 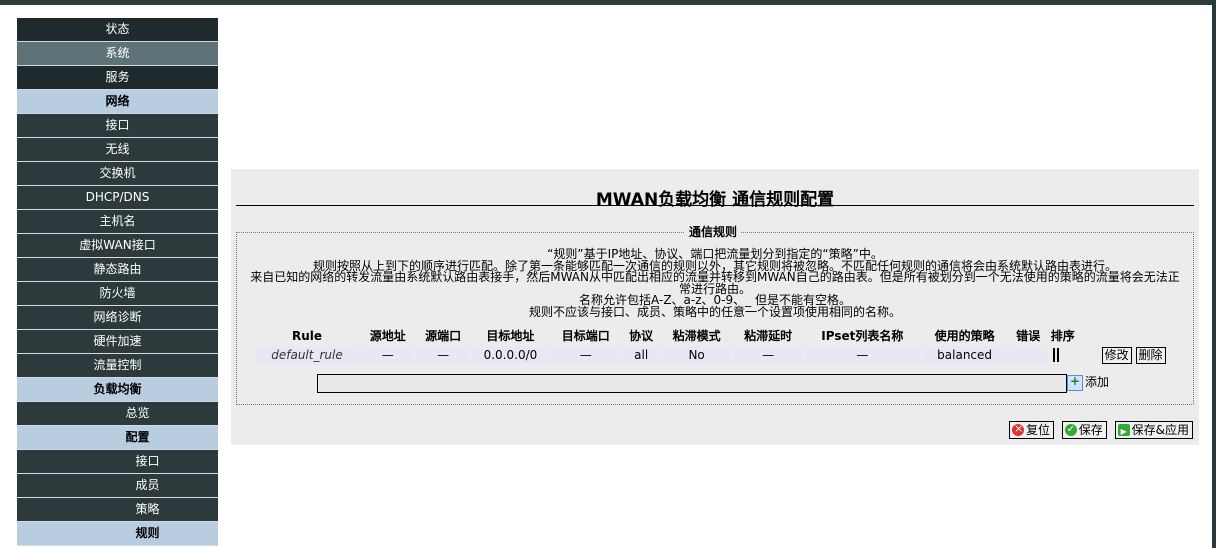 What do you see at coordinates (1123, 432) in the screenshot?
I see `apply-icon` at bounding box center [1123, 432].